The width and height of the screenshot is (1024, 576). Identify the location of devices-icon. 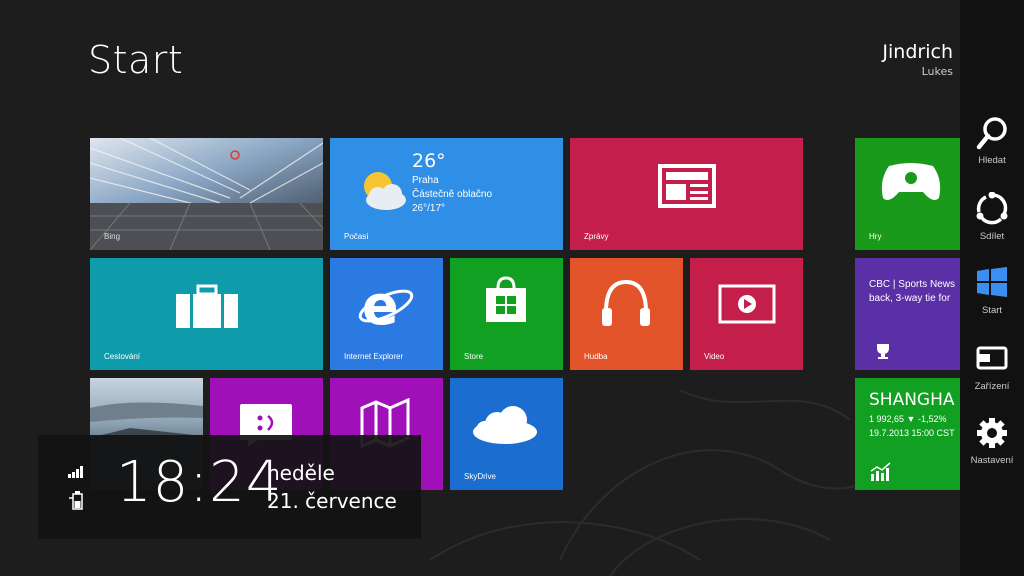
(992, 358).